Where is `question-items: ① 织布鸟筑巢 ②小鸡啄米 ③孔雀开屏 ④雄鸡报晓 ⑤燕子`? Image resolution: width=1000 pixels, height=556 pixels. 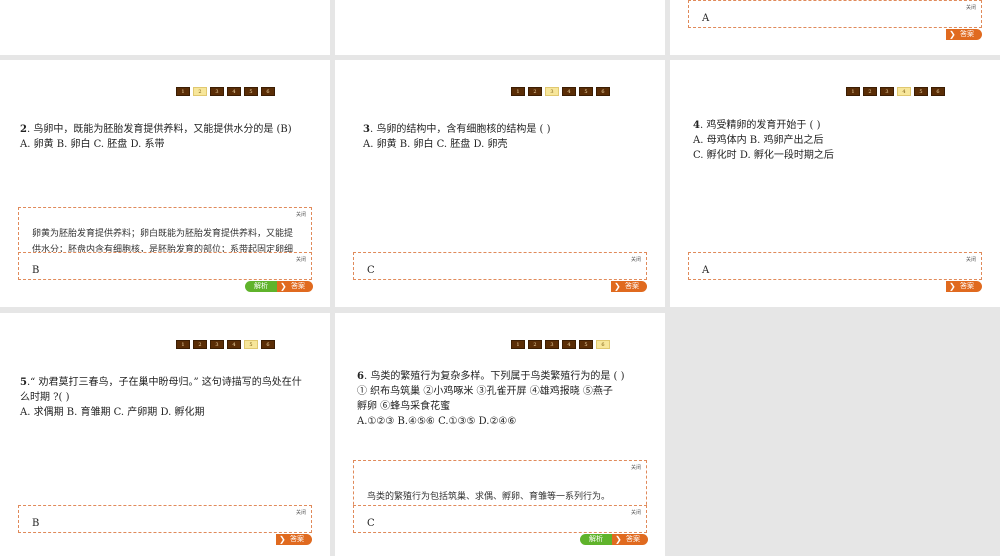
question-items: ① 织布鸟筑巢 ②小鸡啄米 ③孔雀开屏 ④雄鸡报晓 ⑤燕子 is located at coordinates (485, 391).